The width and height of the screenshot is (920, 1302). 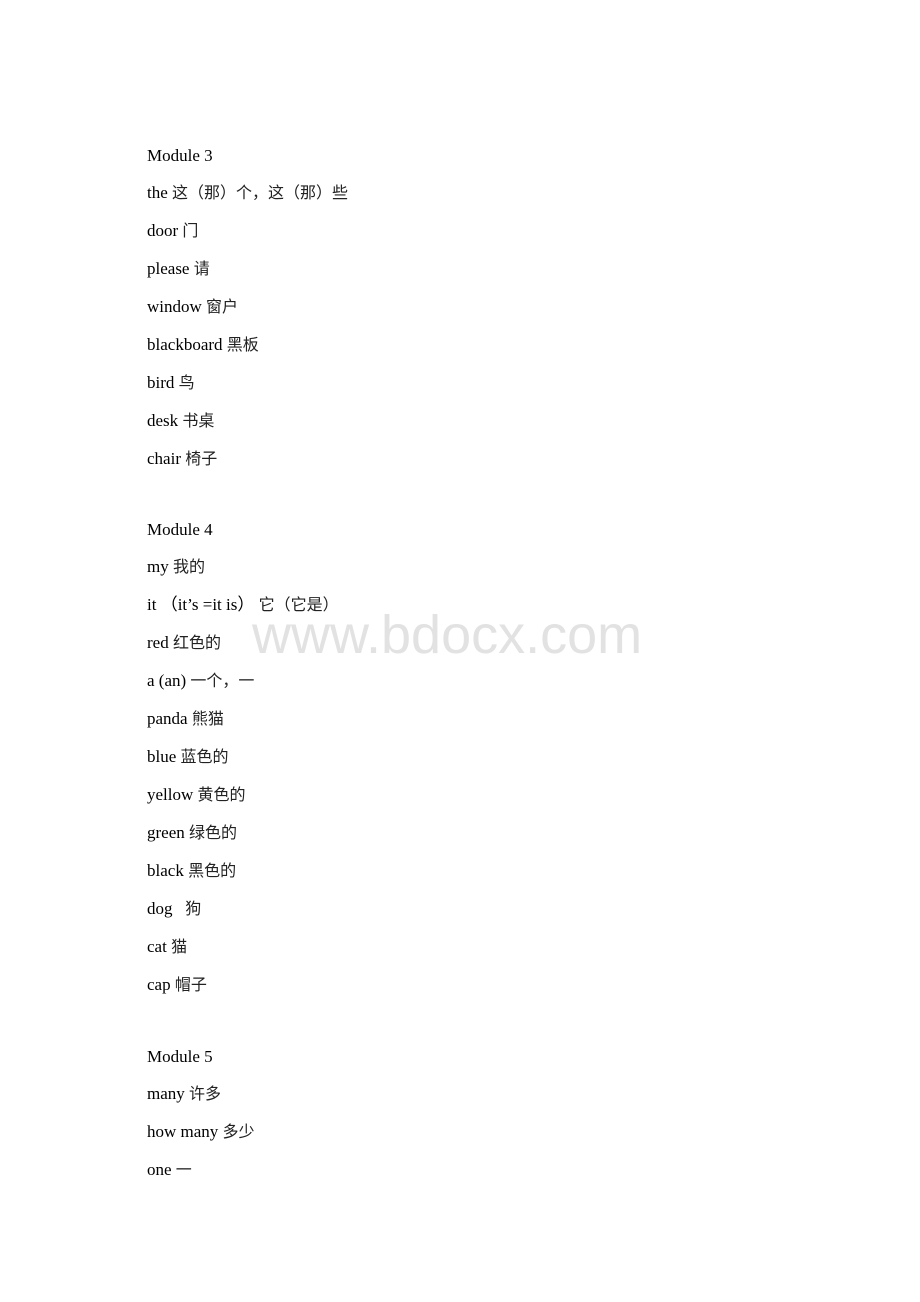 I want to click on vocab-entry: a (an) 一个，一, so click(x=200, y=681).